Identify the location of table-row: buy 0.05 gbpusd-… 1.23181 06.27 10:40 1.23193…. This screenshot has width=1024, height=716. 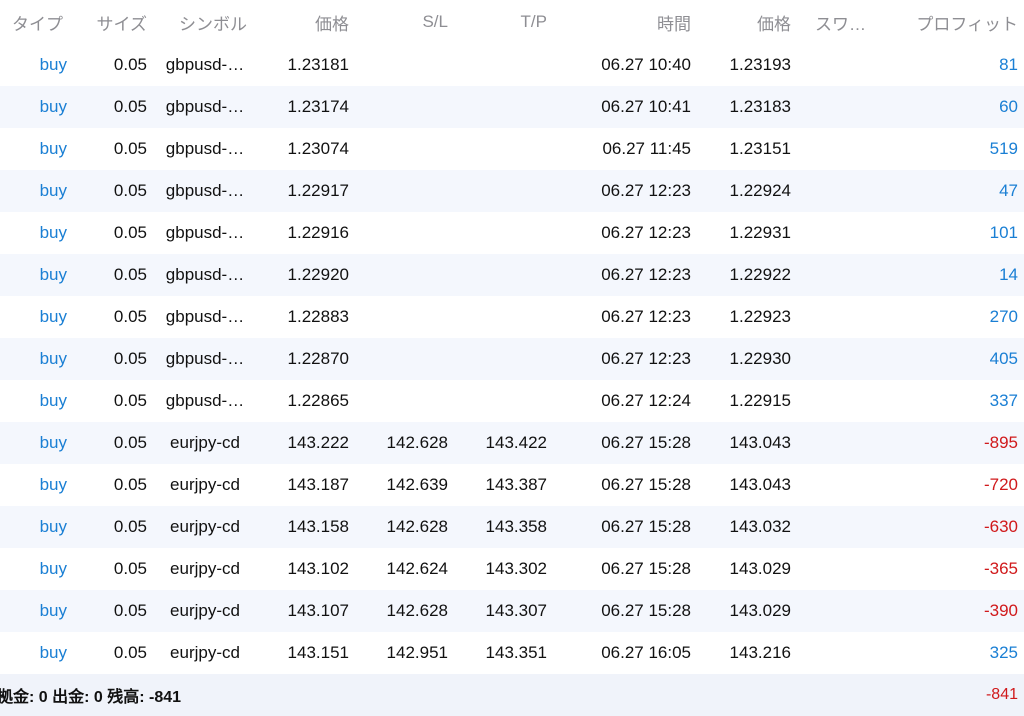
(512, 65).